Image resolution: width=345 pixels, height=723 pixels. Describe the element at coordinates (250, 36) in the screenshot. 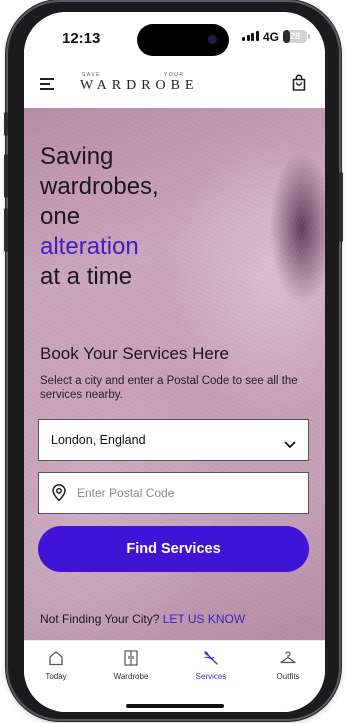

I see `signal-icon` at that location.